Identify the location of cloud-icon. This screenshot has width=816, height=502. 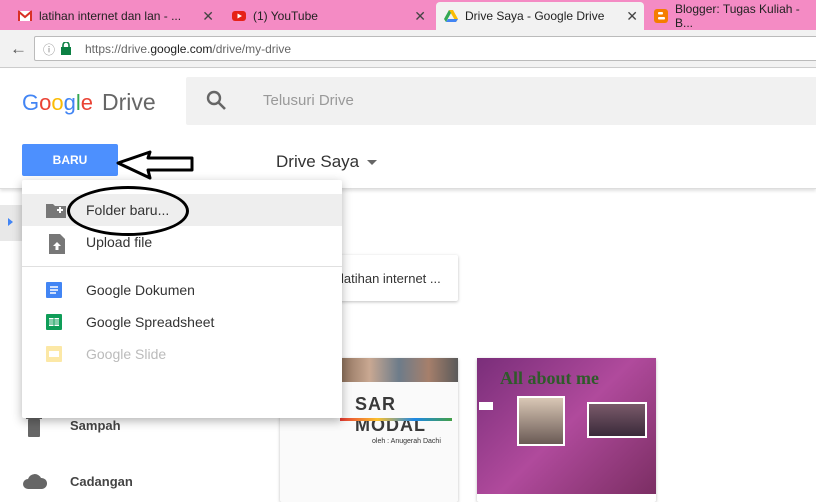
(35, 481).